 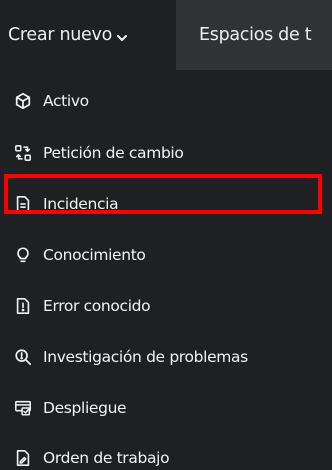 I want to click on menu-item-peticion-de-cambio: Petición de cambio, so click(x=166, y=153).